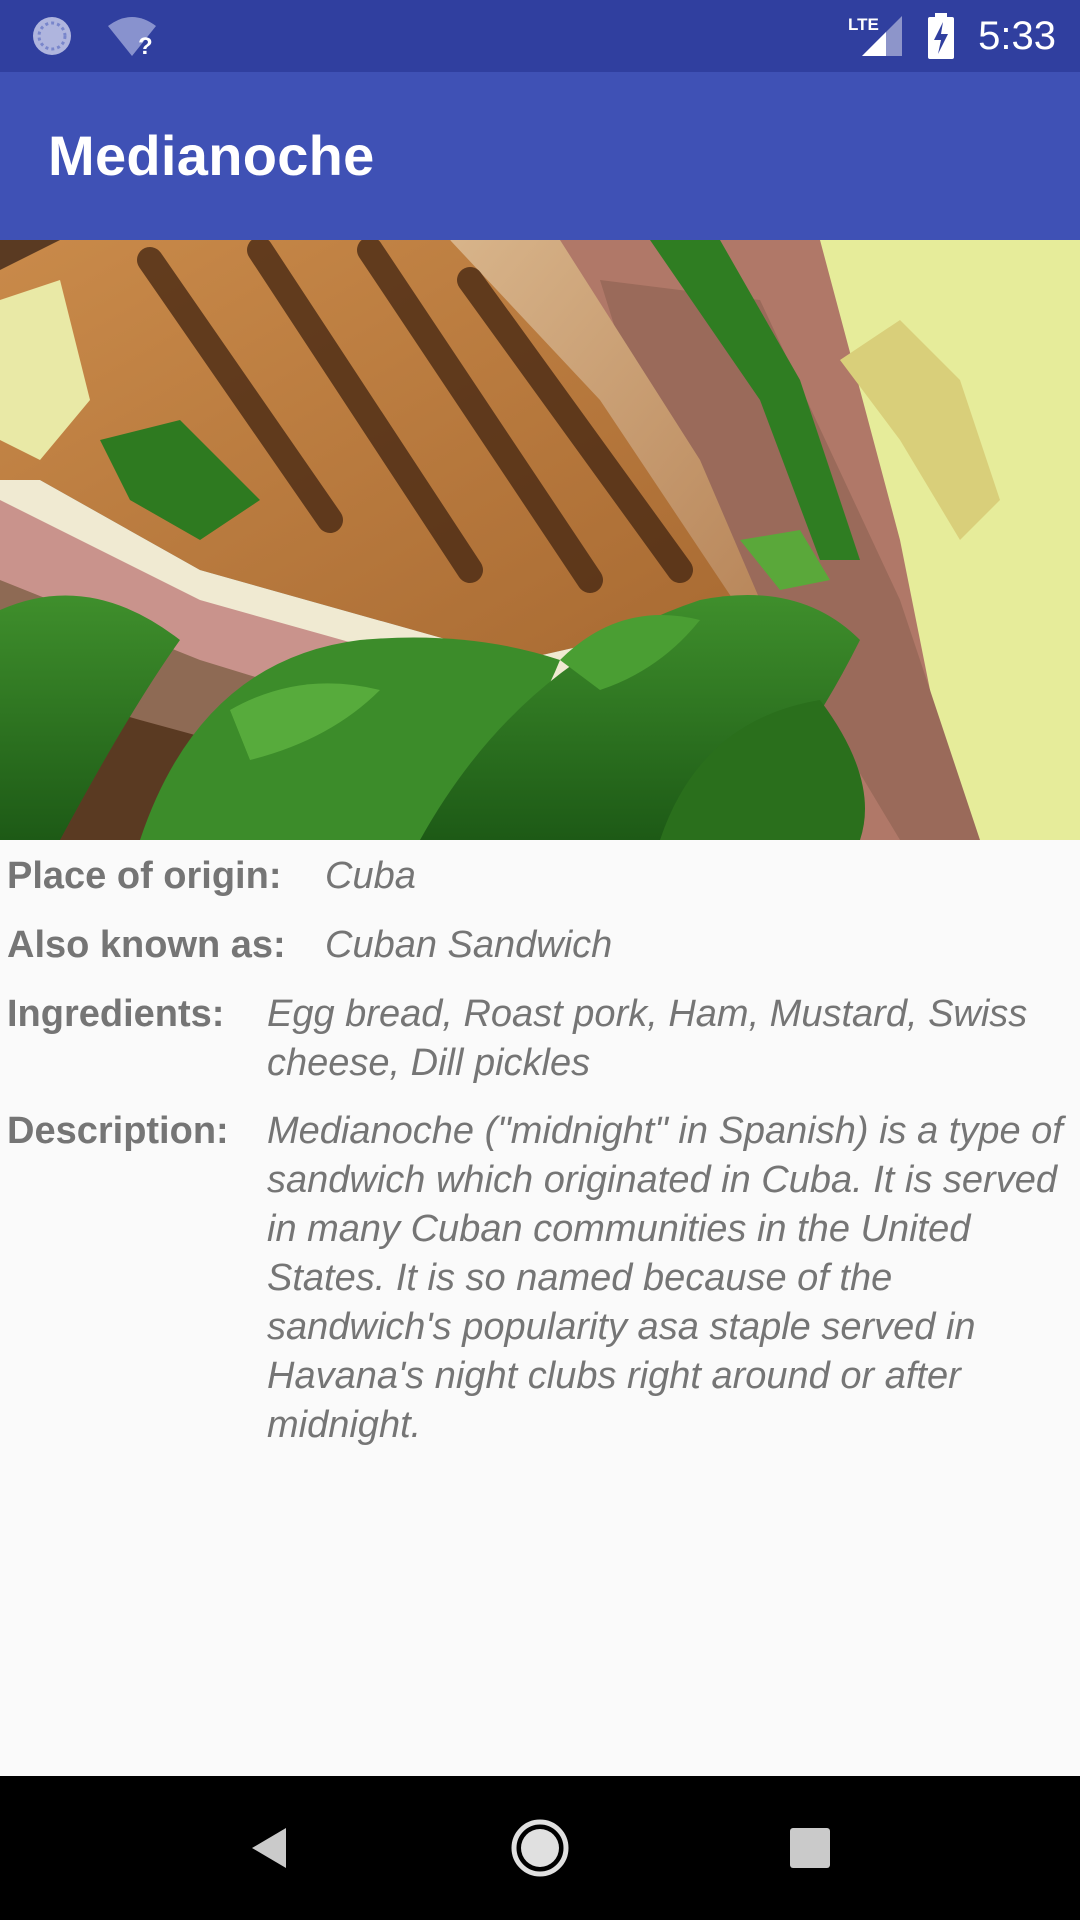 The width and height of the screenshot is (1080, 1920). What do you see at coordinates (52, 36) in the screenshot?
I see `sync-icon` at bounding box center [52, 36].